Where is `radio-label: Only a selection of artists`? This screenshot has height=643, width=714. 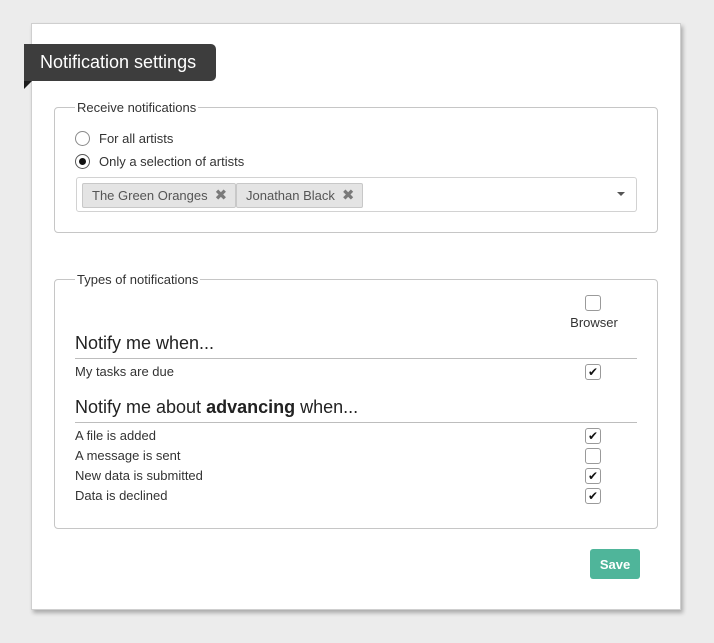 radio-label: Only a selection of artists is located at coordinates (172, 161).